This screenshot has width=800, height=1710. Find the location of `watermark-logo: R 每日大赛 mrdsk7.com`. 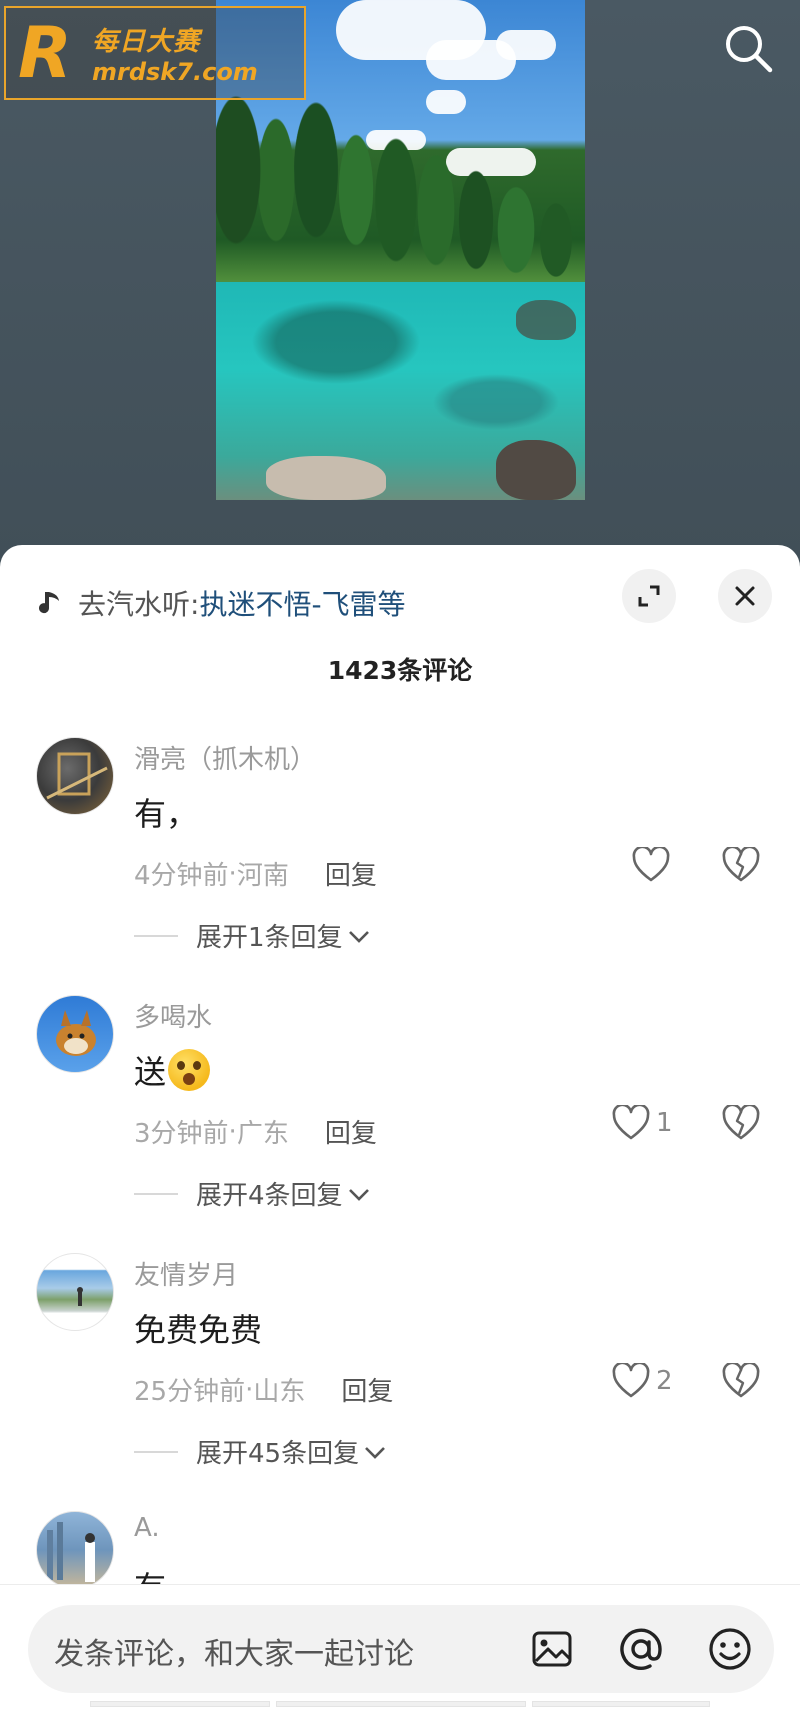

watermark-logo: R 每日大赛 mrdsk7.com is located at coordinates (155, 53).